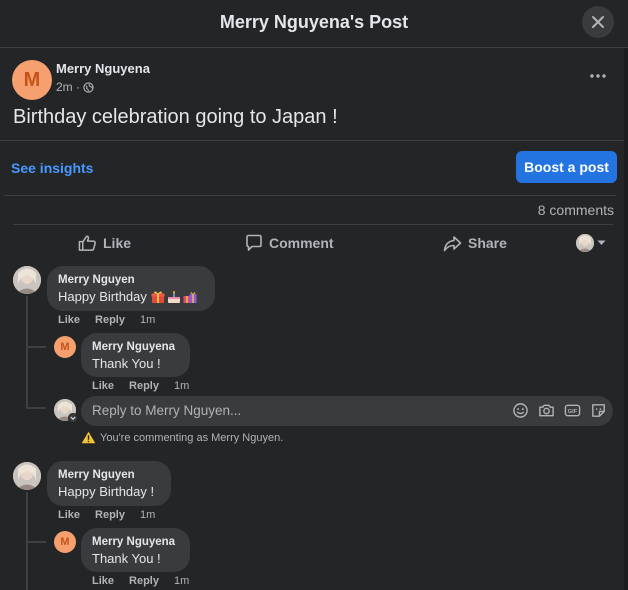 This screenshot has height=590, width=628. What do you see at coordinates (192, 437) in the screenshot?
I see `commenting-as-text: You're commenting as Merry Nguyen.` at bounding box center [192, 437].